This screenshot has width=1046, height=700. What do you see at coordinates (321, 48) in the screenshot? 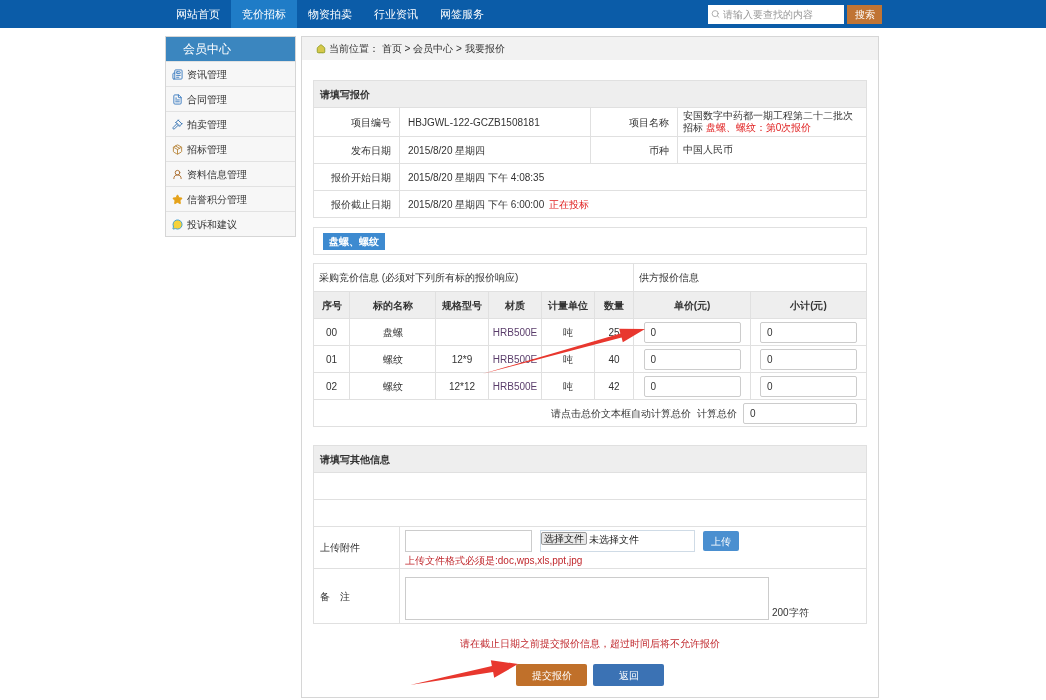
I see `home-icon` at bounding box center [321, 48].